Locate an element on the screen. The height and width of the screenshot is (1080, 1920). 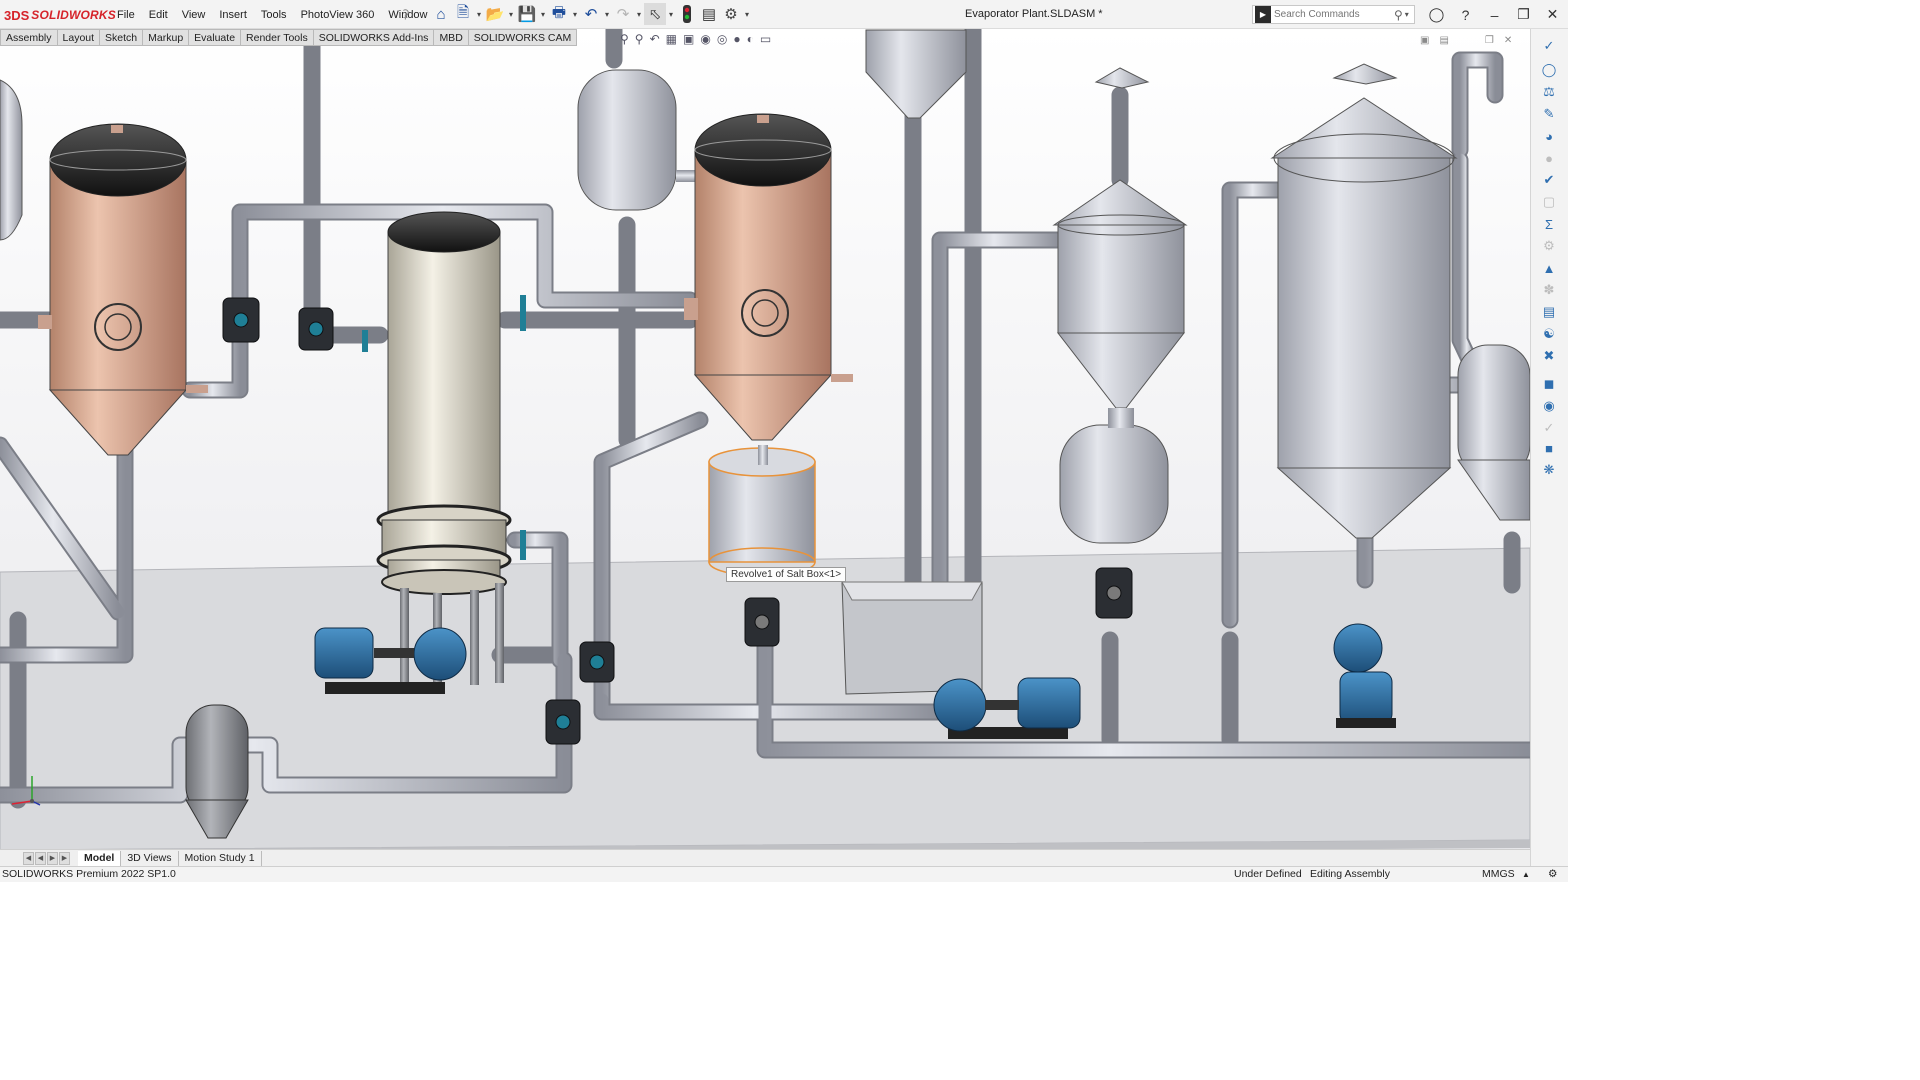
menu-file: File is located at coordinates (126, 15).